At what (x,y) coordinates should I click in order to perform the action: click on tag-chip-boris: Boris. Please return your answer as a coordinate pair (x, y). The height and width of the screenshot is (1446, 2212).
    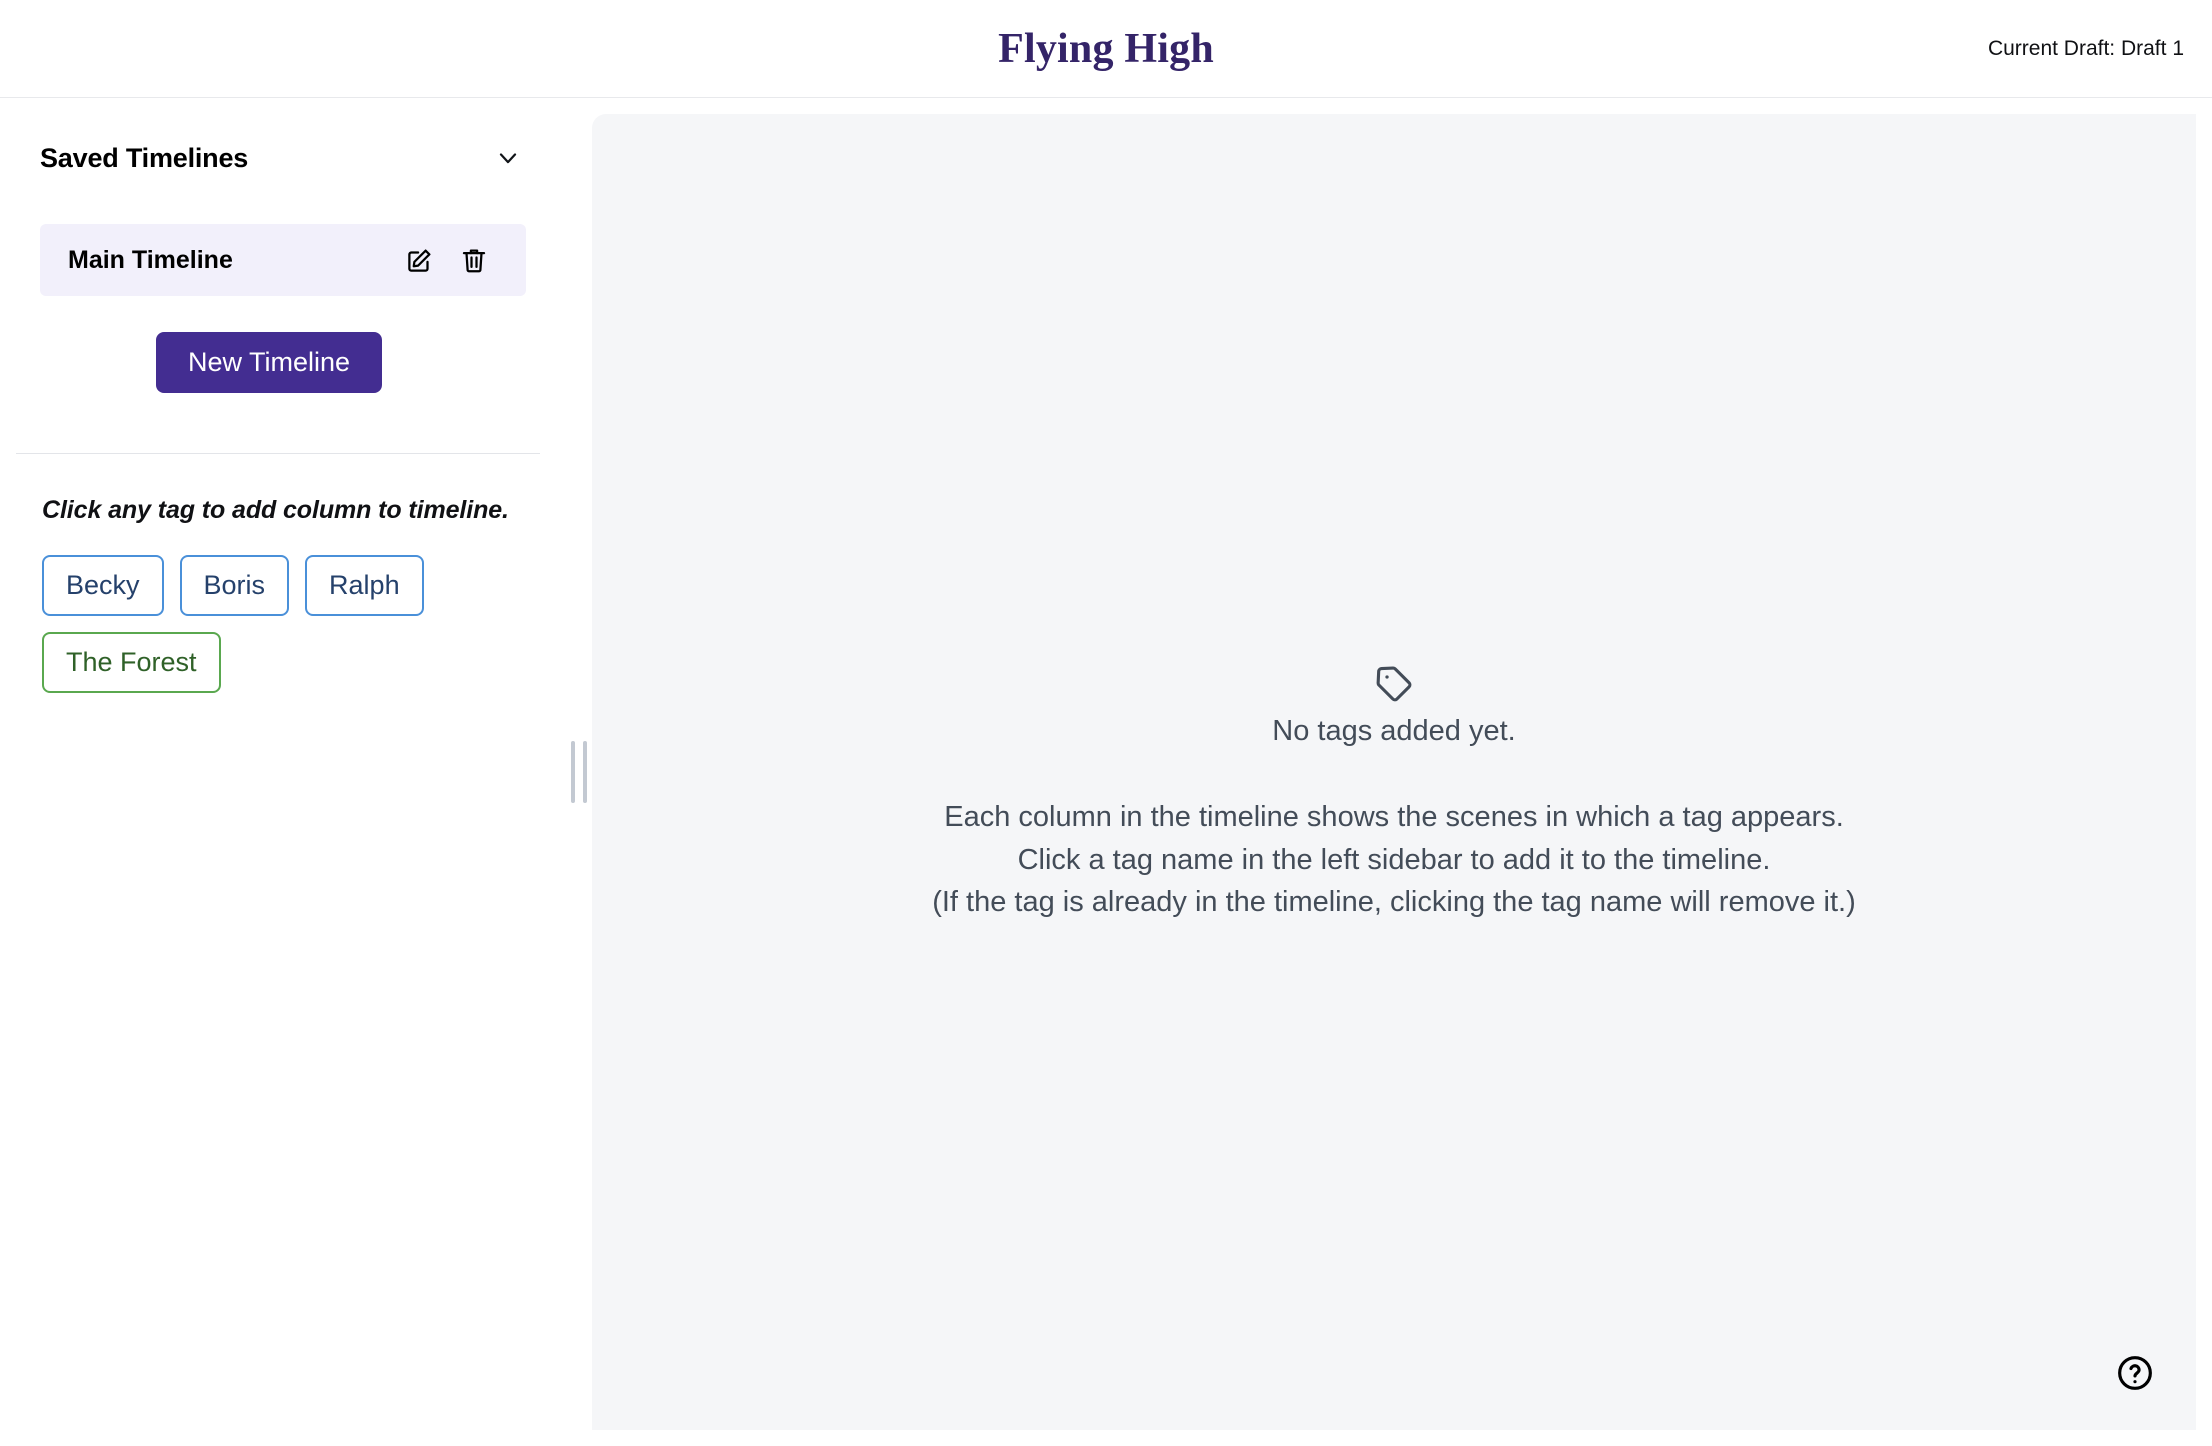
    Looking at the image, I should click on (234, 586).